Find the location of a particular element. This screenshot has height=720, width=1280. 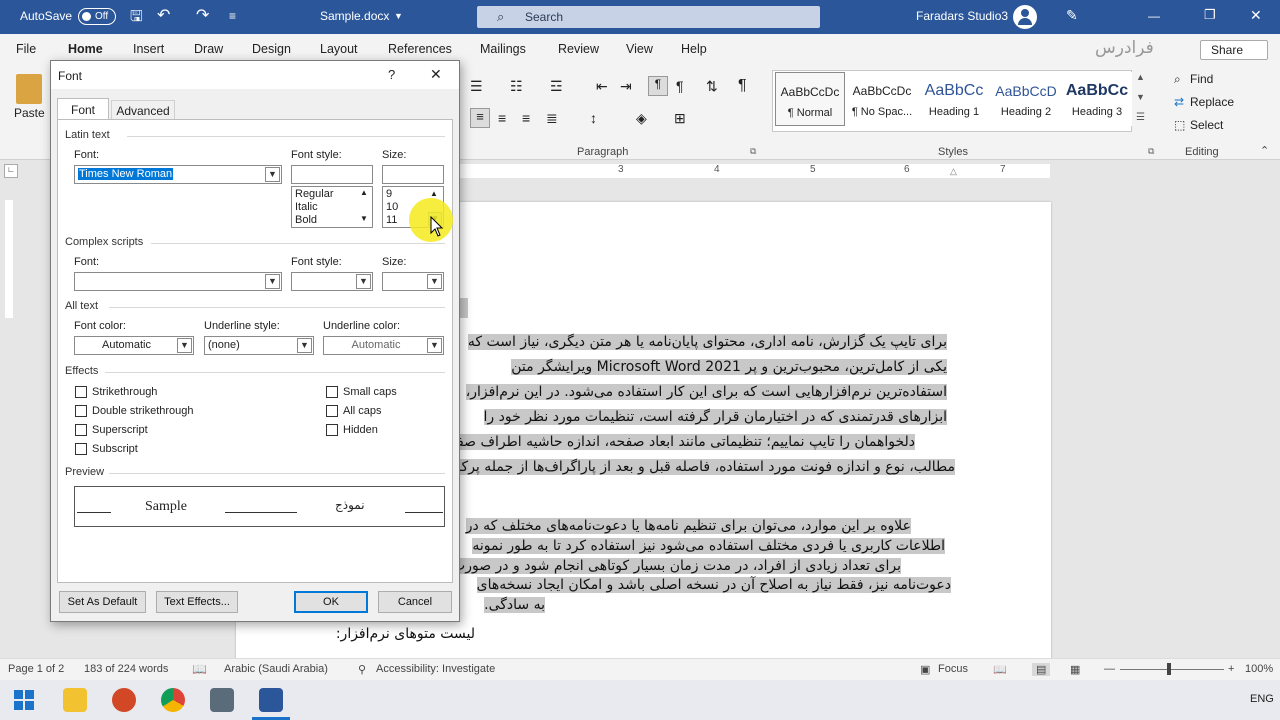

paste-icon is located at coordinates (29, 89).